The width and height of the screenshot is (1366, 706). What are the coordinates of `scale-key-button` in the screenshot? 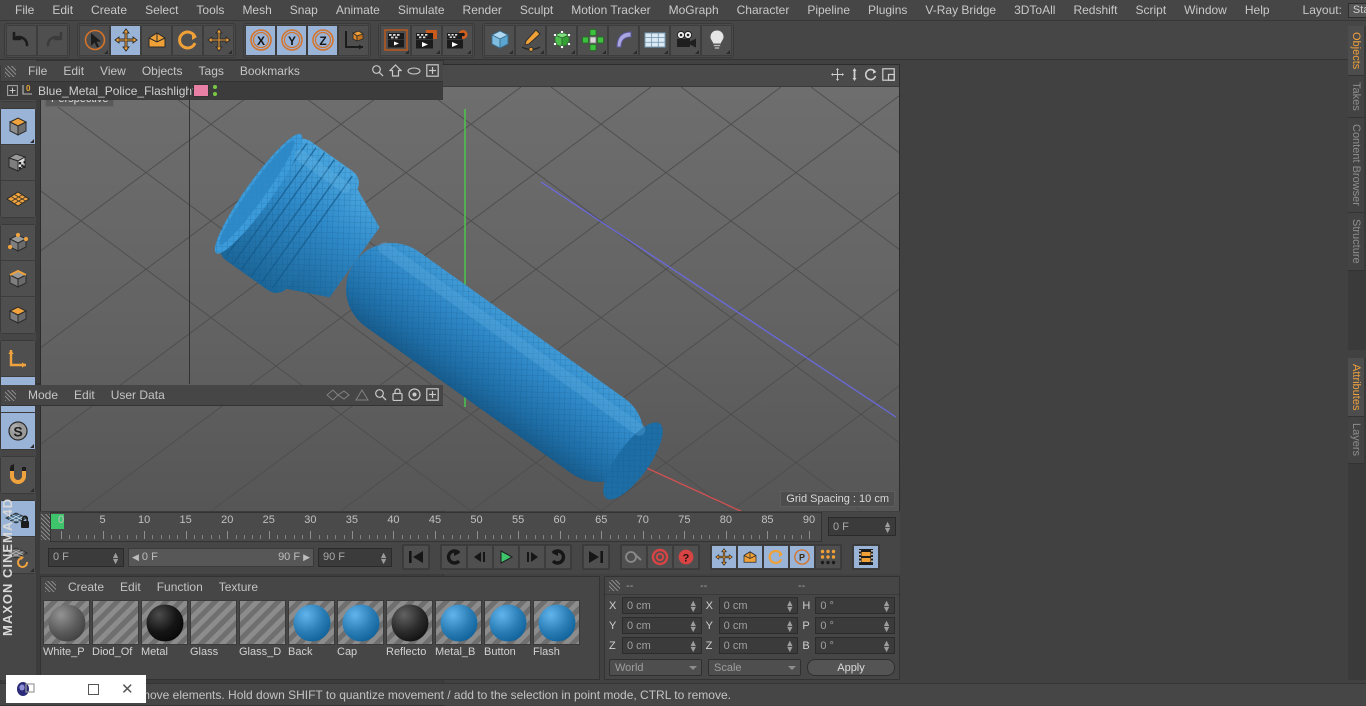 It's located at (750, 557).